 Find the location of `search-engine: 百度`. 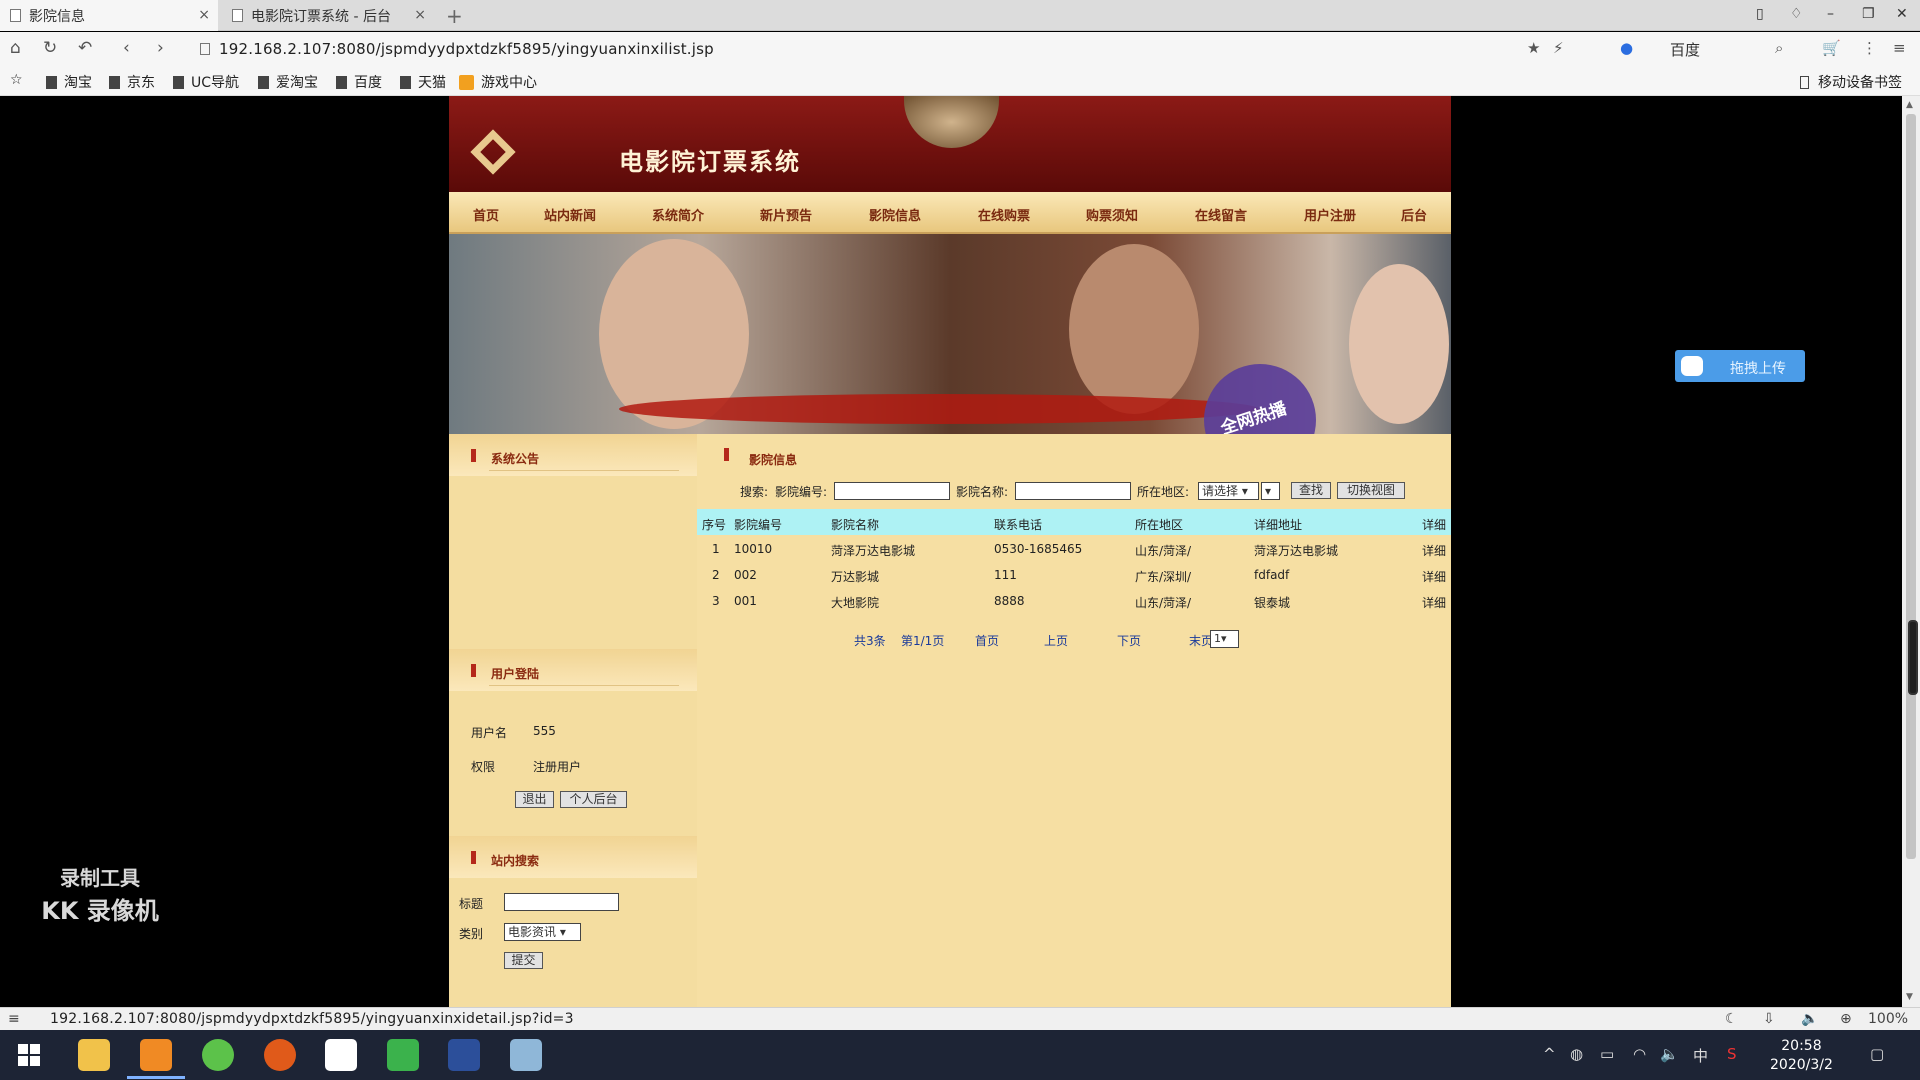

search-engine: 百度 is located at coordinates (1685, 49).